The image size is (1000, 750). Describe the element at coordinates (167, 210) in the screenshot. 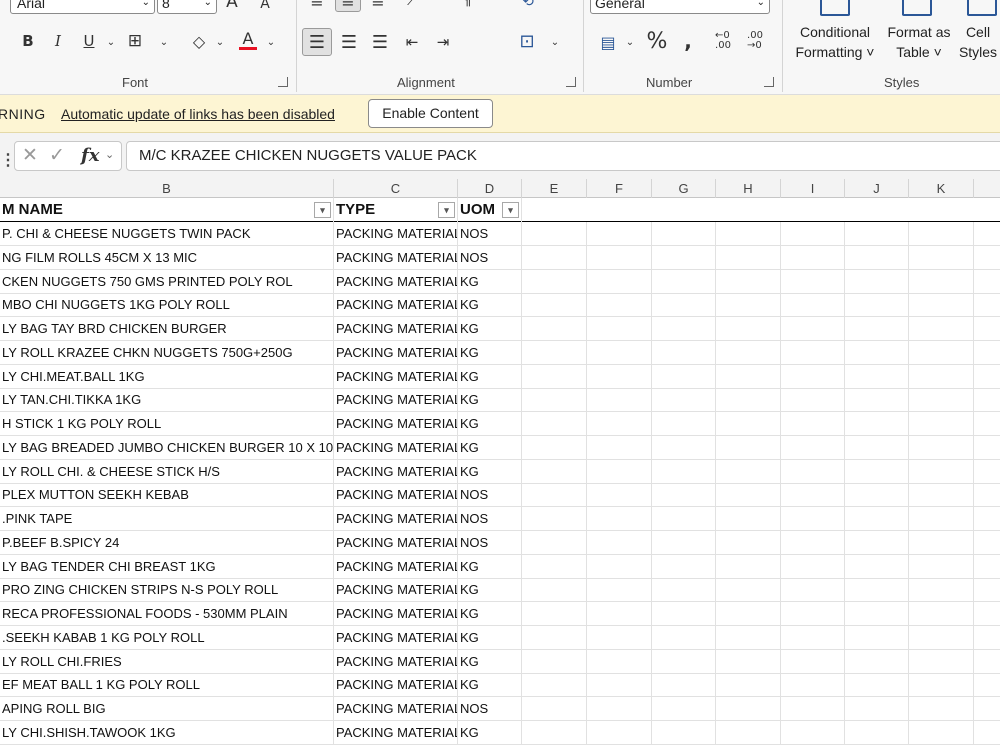

I see `header-cell-name: M NAME ▾` at that location.